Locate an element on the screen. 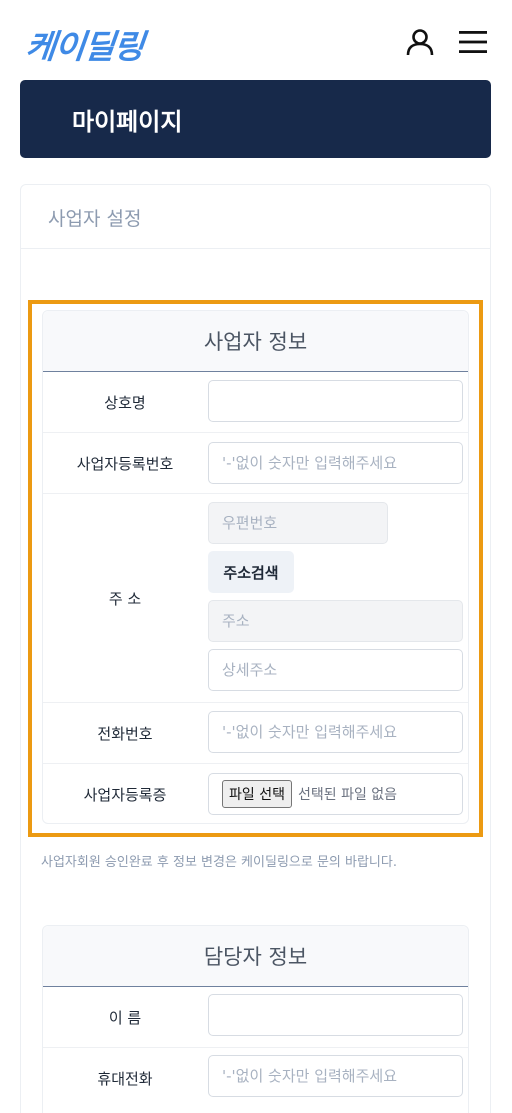 The height and width of the screenshot is (1113, 512). field-label: 이 름 is located at coordinates (125, 1017).